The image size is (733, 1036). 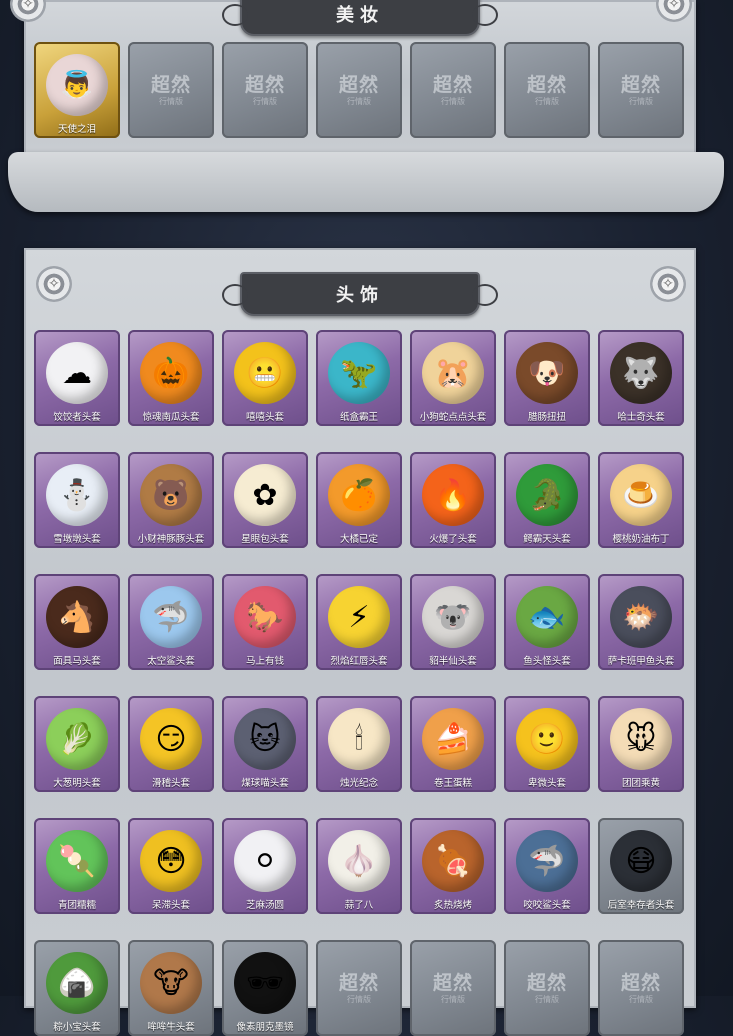 What do you see at coordinates (547, 661) in the screenshot?
I see `item-name: 鱼头怪头套` at bounding box center [547, 661].